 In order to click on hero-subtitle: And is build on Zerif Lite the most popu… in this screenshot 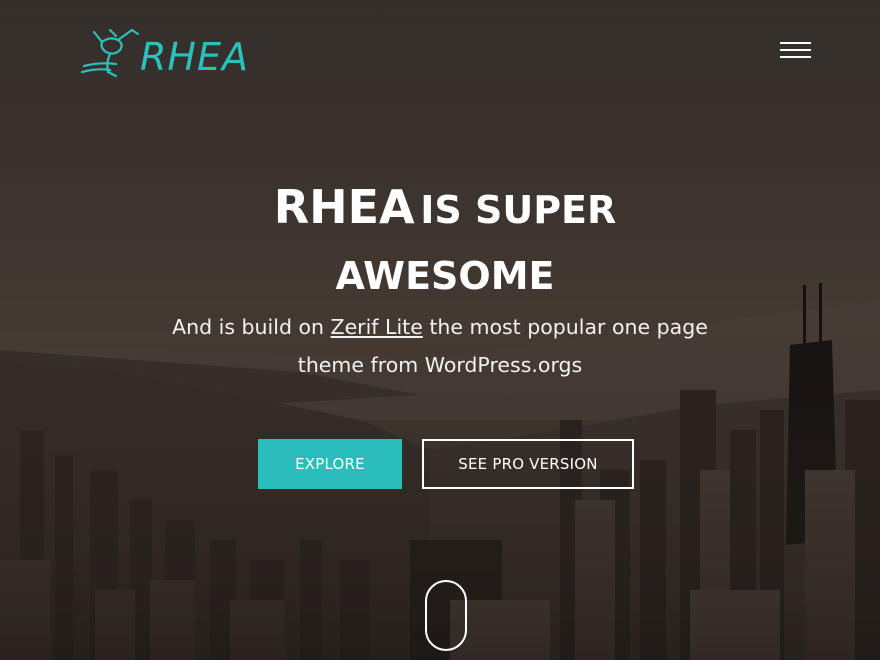, I will do `click(440, 346)`.